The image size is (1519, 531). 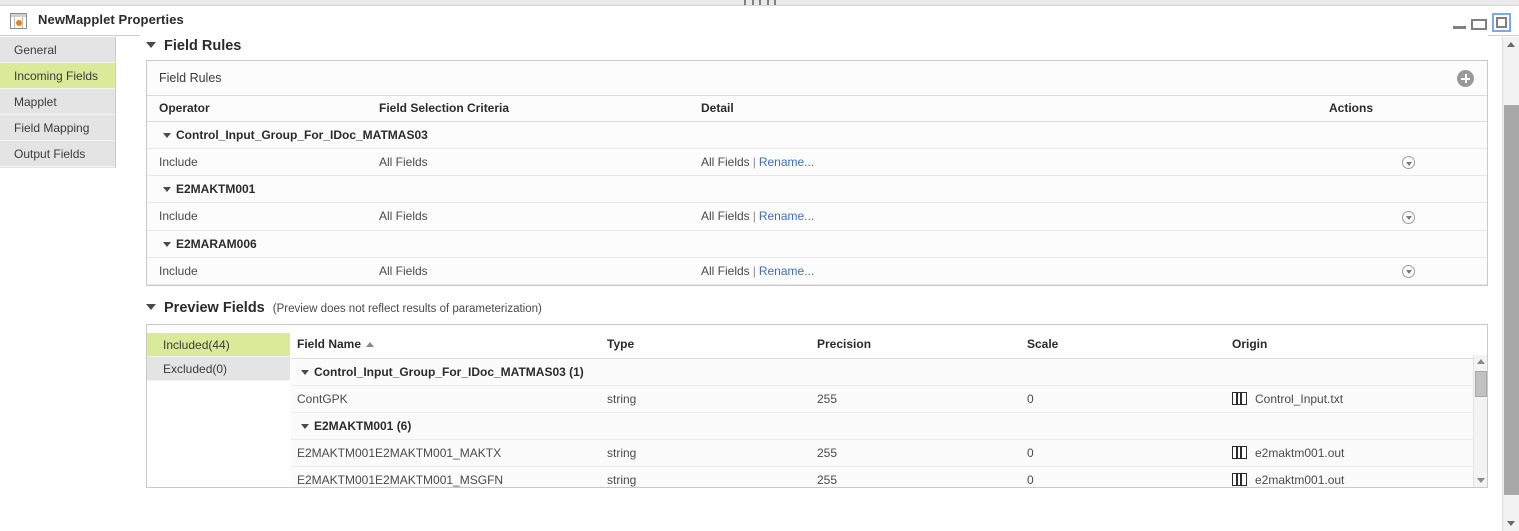 I want to click on group-cell: Control_Input_Group_For_IDoc_MATMAS03, so click(x=817, y=135).